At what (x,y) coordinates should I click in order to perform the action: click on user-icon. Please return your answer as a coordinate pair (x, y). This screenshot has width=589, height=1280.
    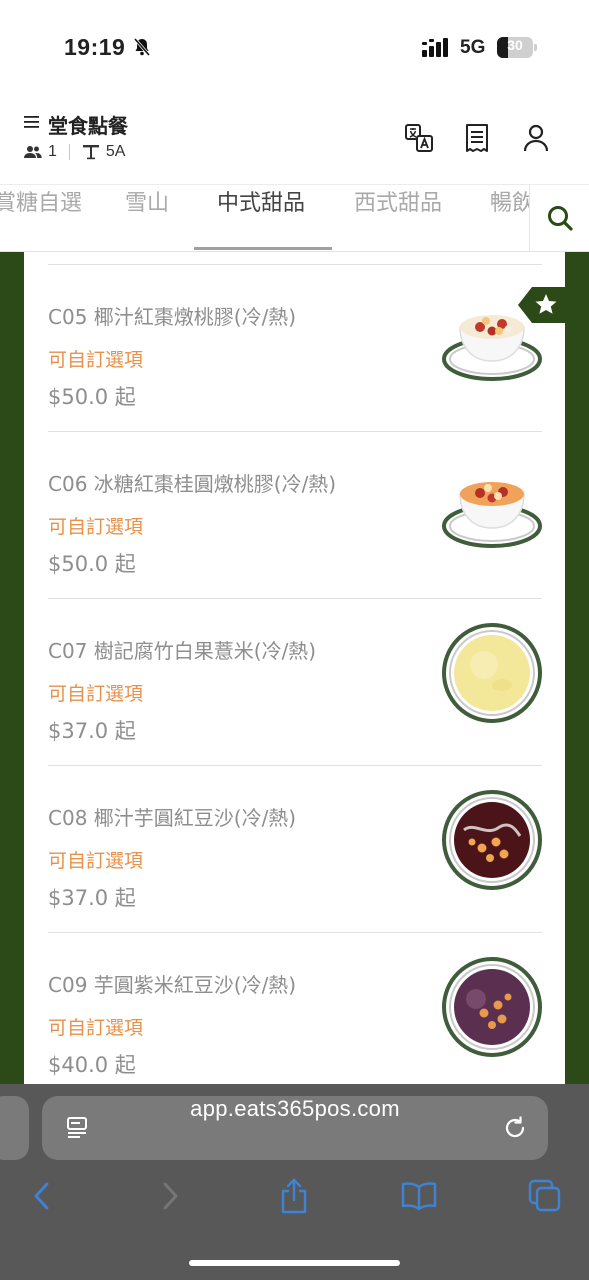
    Looking at the image, I should click on (536, 138).